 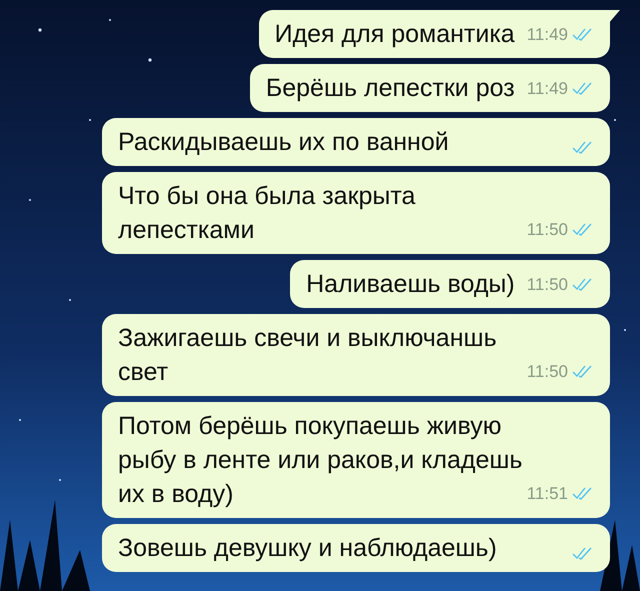 What do you see at coordinates (307, 355) in the screenshot?
I see `message-text: Зажигаешь свечи и выключаншь свет` at bounding box center [307, 355].